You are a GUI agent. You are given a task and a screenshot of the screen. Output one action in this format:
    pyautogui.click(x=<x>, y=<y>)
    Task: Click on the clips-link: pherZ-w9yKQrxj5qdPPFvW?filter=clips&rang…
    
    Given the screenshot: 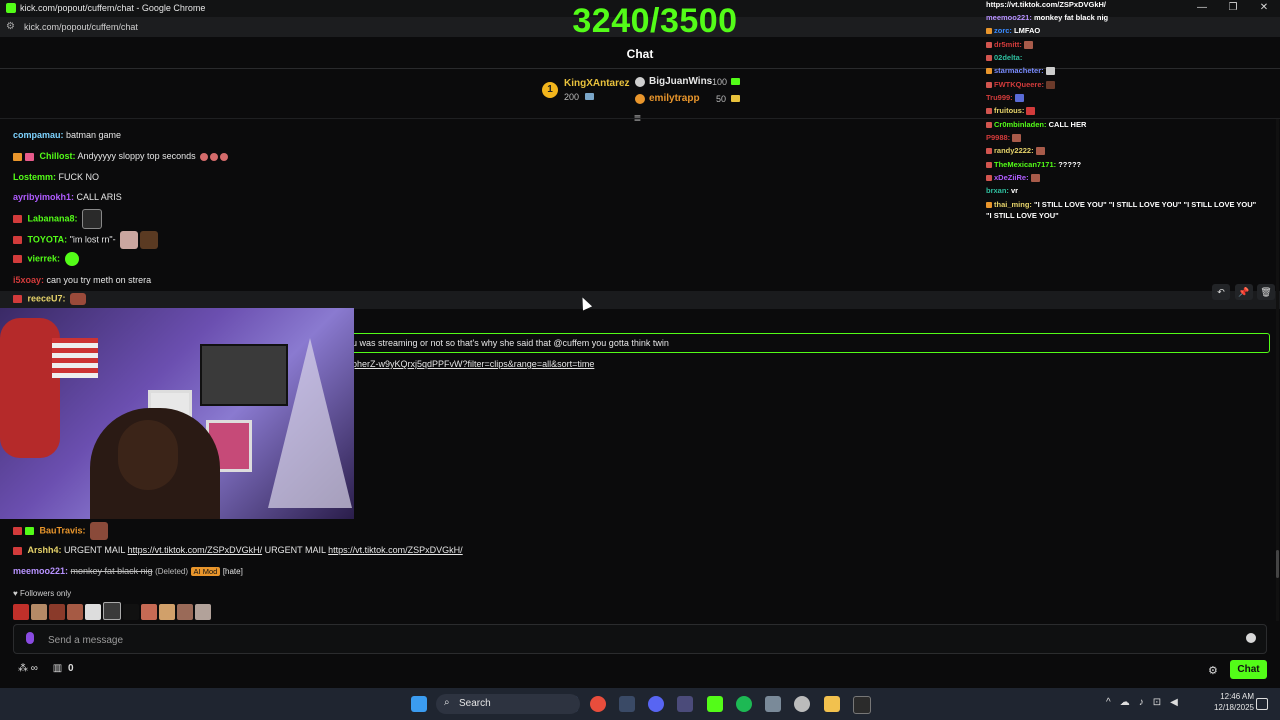 What is the action you would take?
    pyautogui.click(x=473, y=364)
    